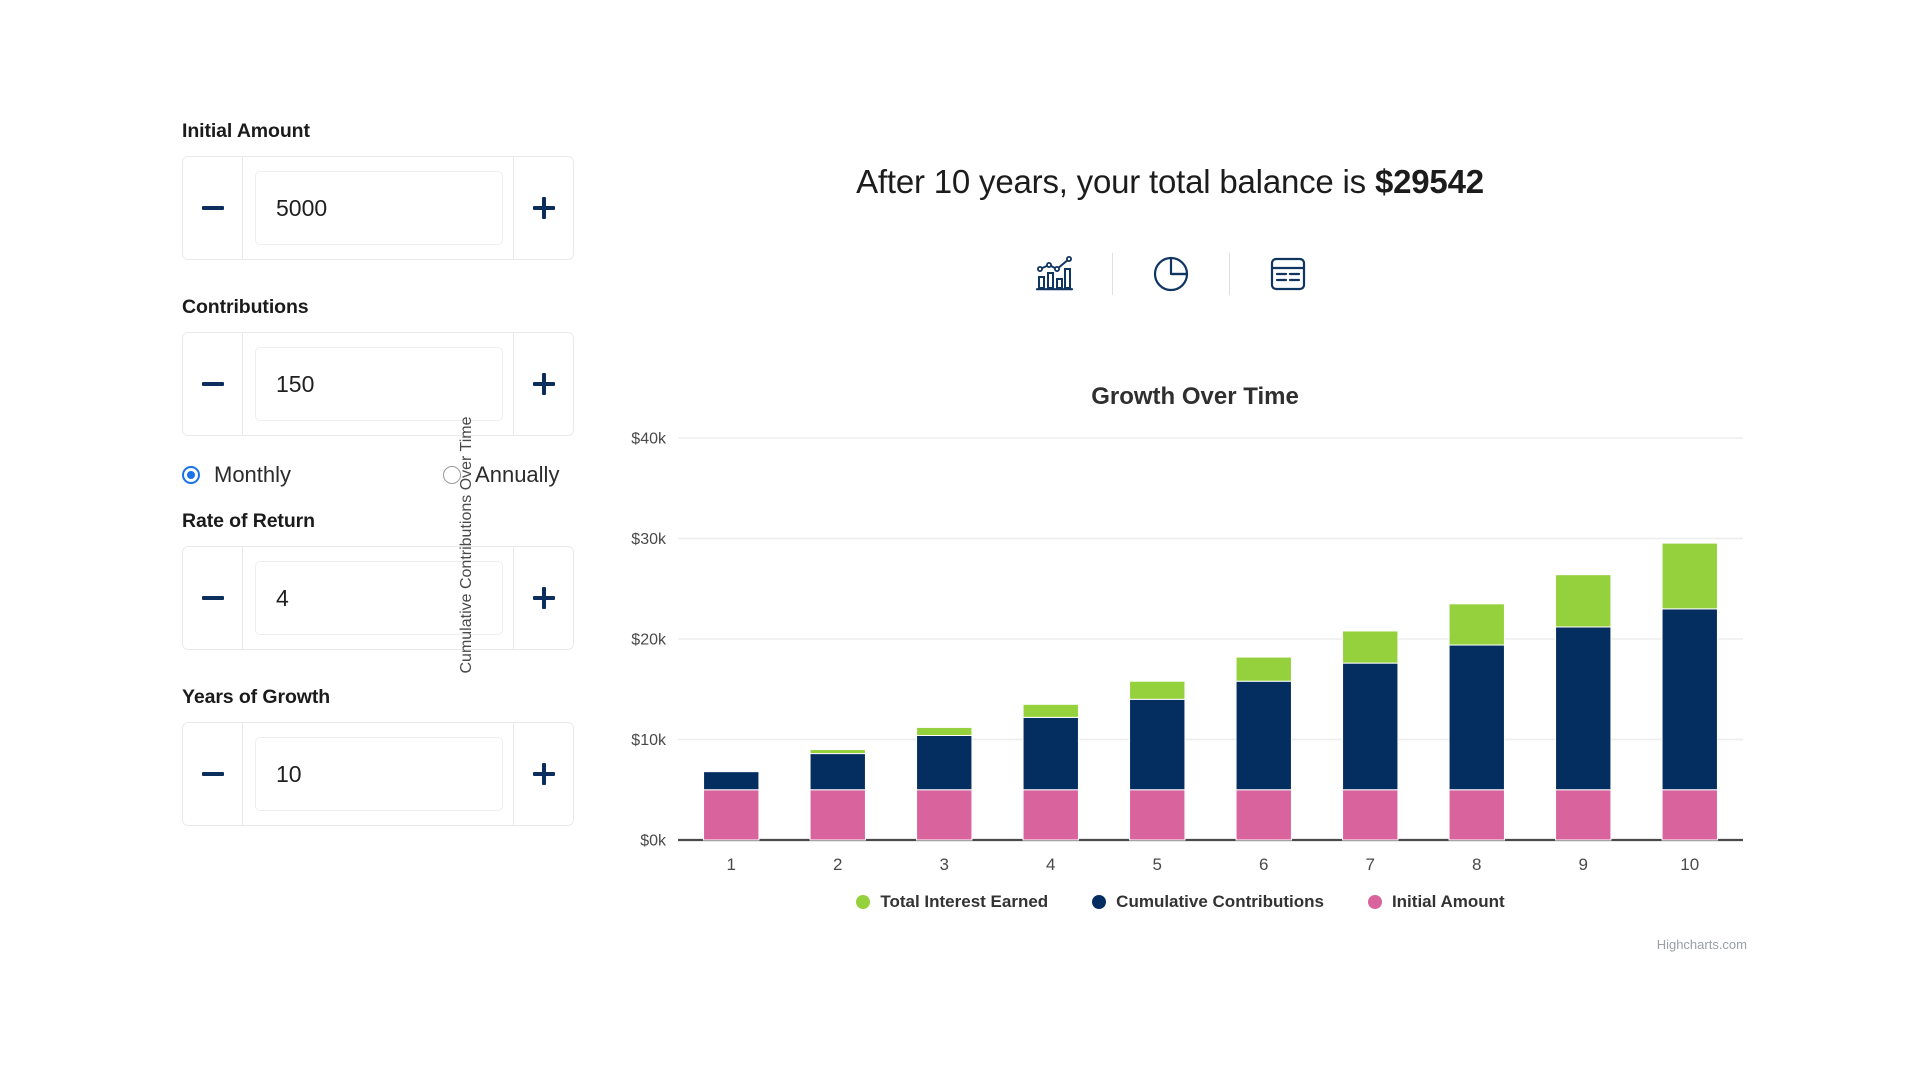 This screenshot has height=1080, width=1920. I want to click on increment-rate-of-return-button, so click(543, 598).